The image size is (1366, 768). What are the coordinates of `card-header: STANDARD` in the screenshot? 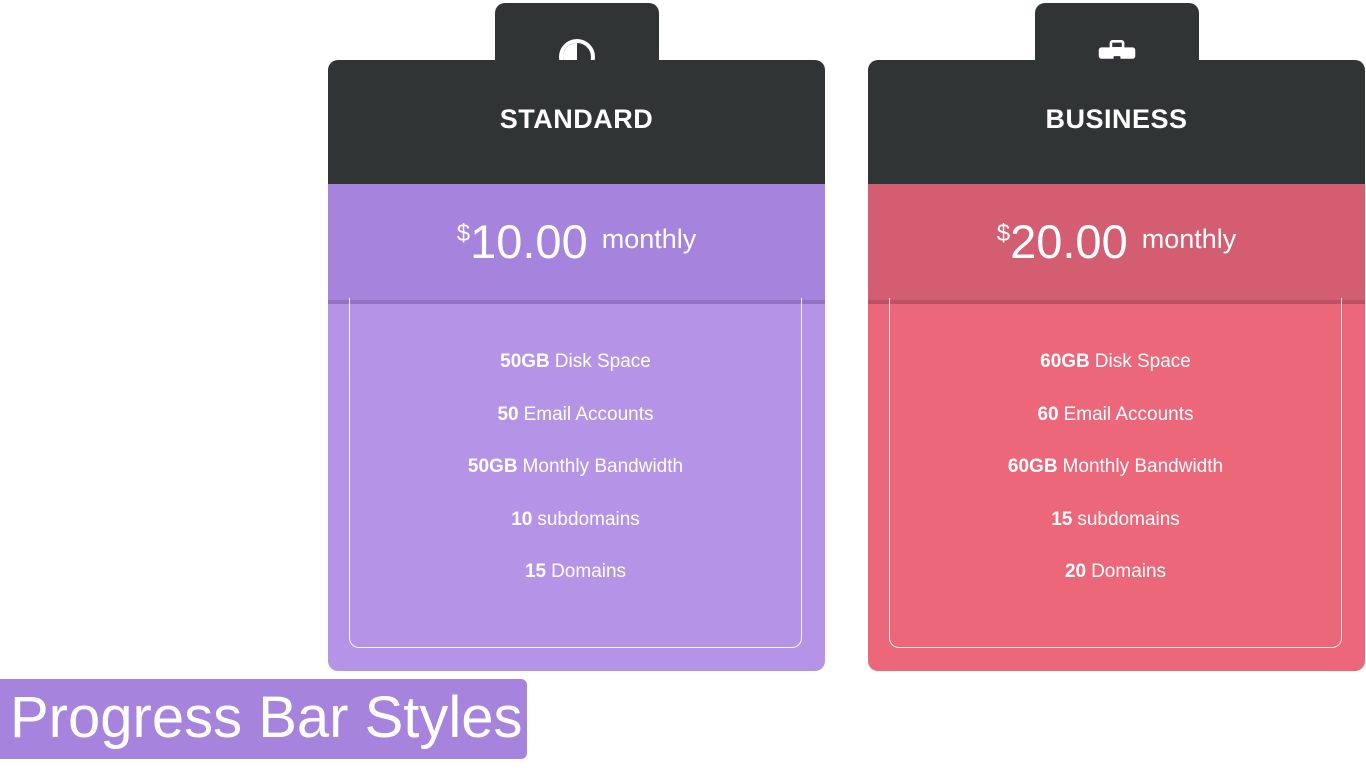 It's located at (576, 122).